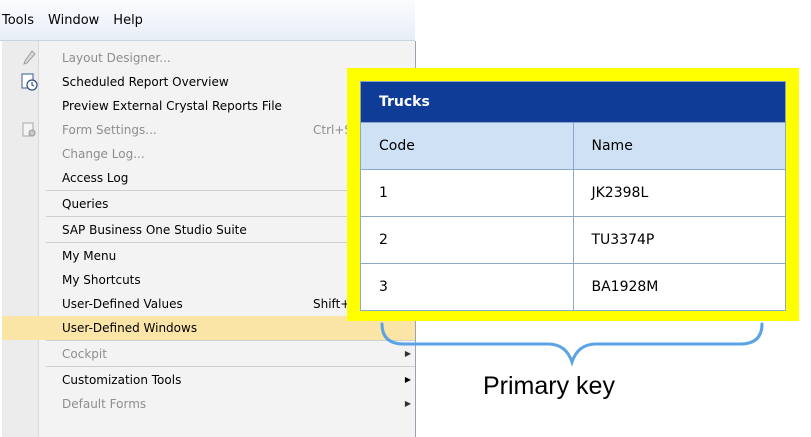 Image resolution: width=811 pixels, height=437 pixels. I want to click on menu-item-label: Queries, so click(85, 204).